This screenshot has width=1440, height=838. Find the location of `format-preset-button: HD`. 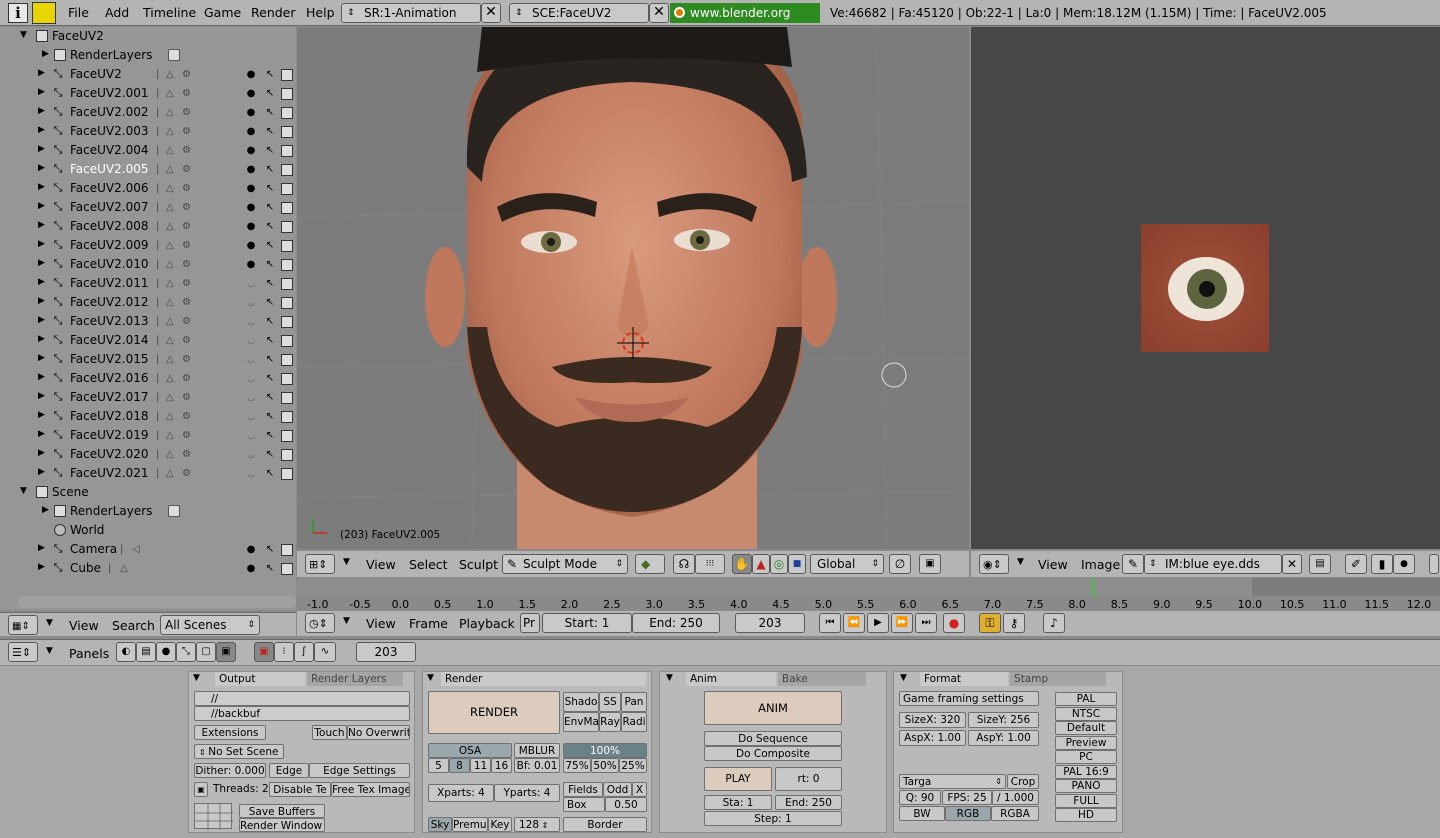

format-preset-button: HD is located at coordinates (1086, 815).